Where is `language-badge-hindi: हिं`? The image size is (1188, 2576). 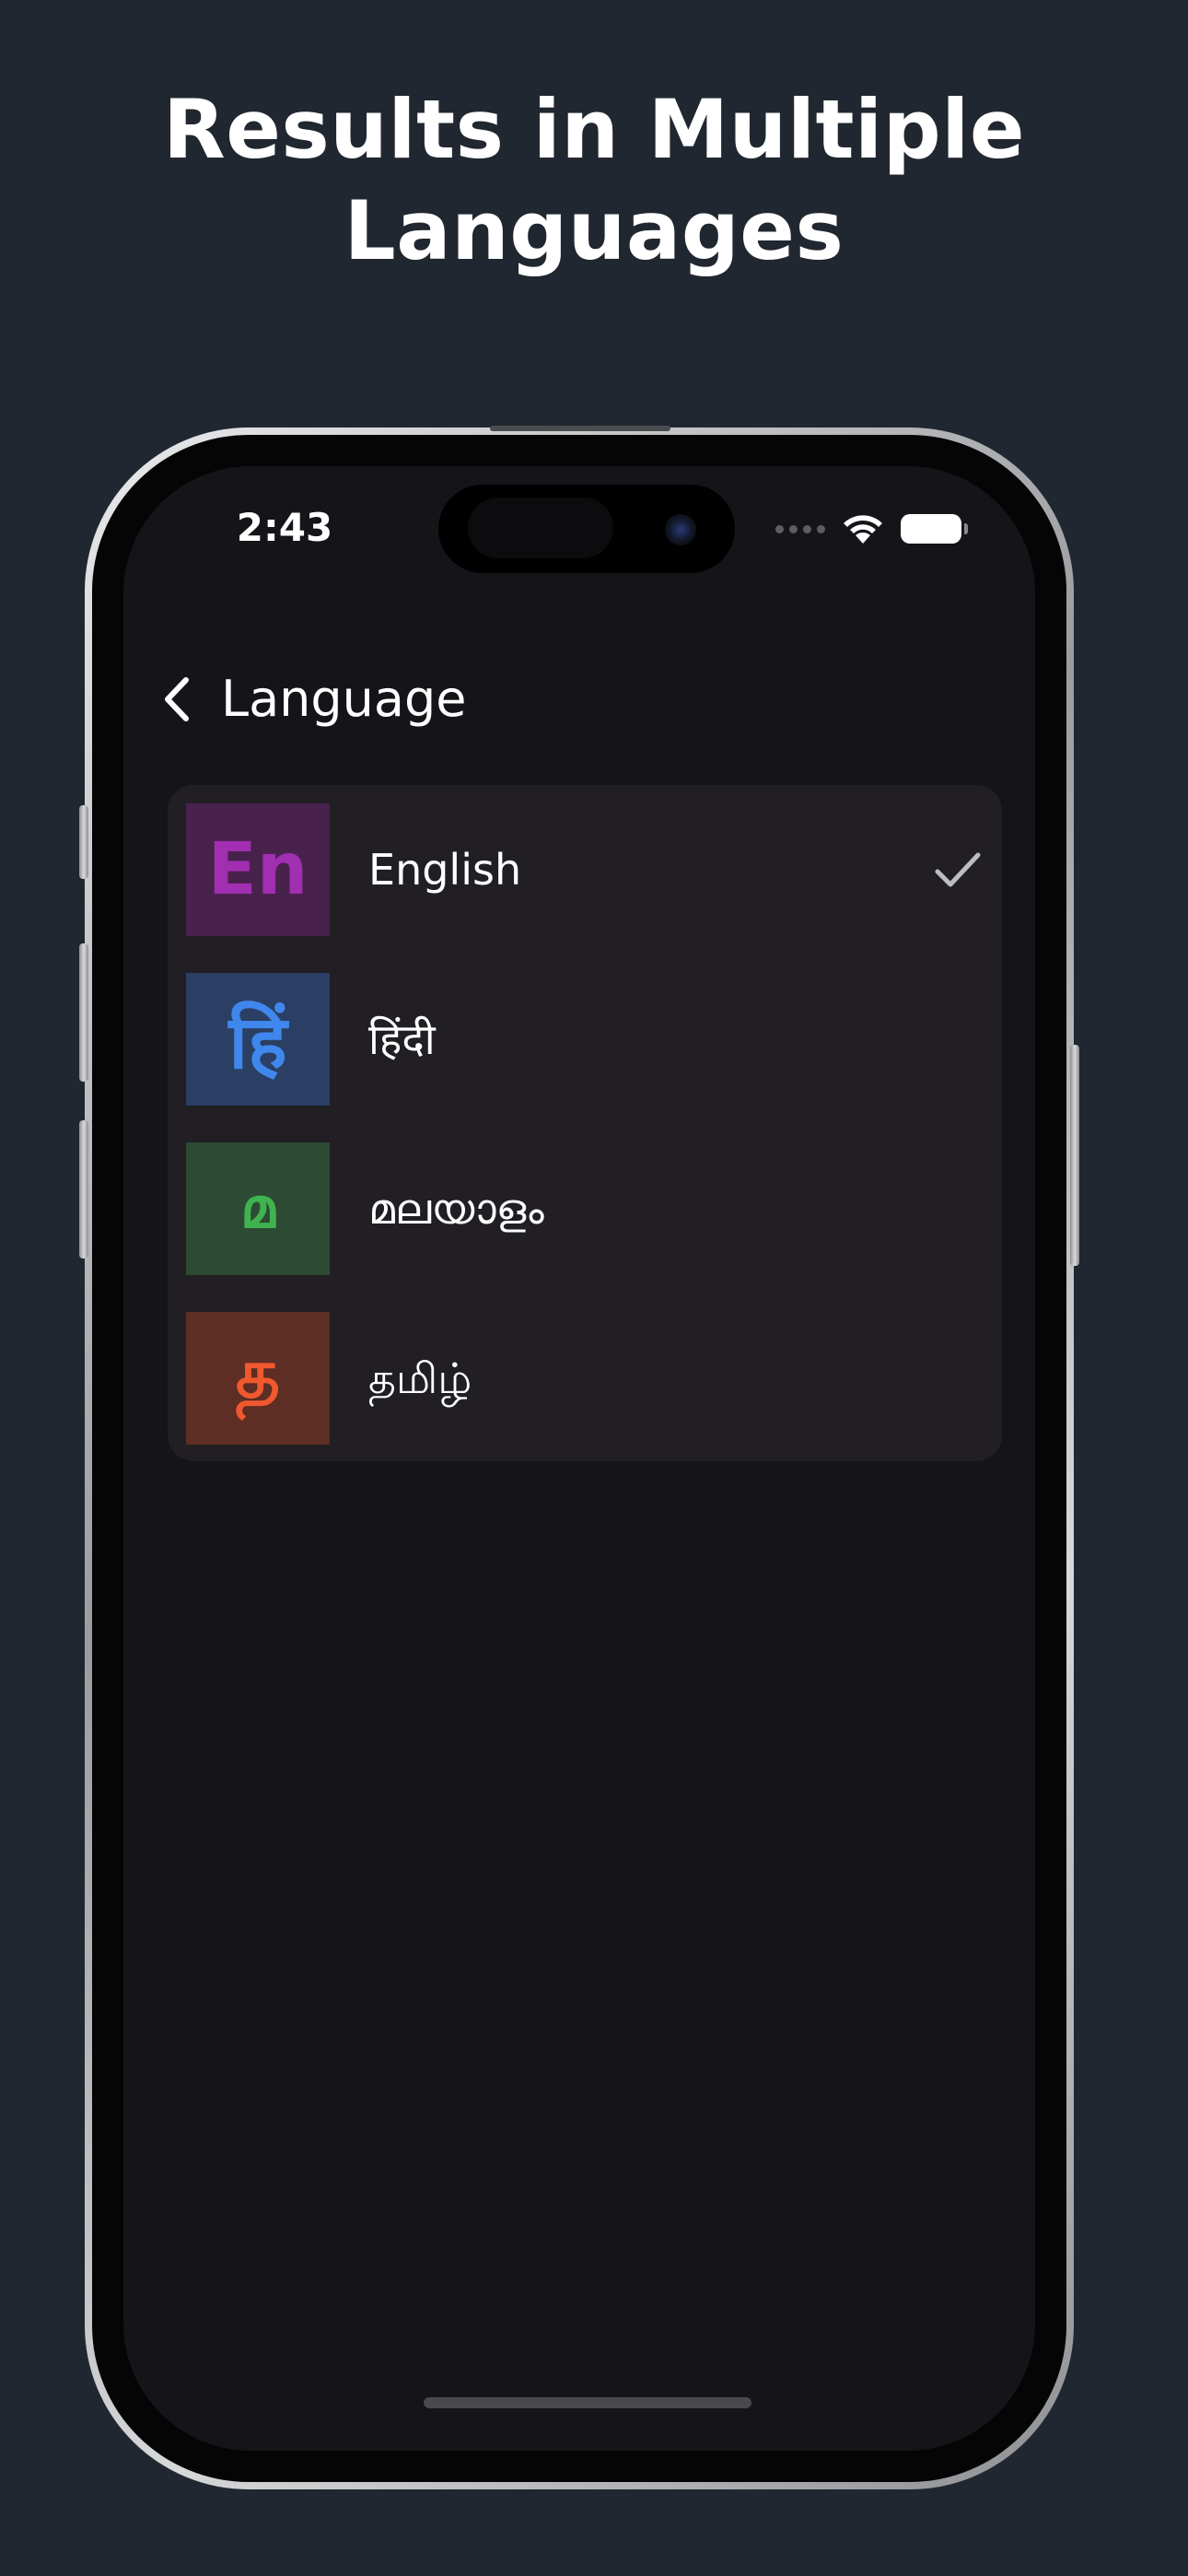 language-badge-hindi: हिं is located at coordinates (258, 1039).